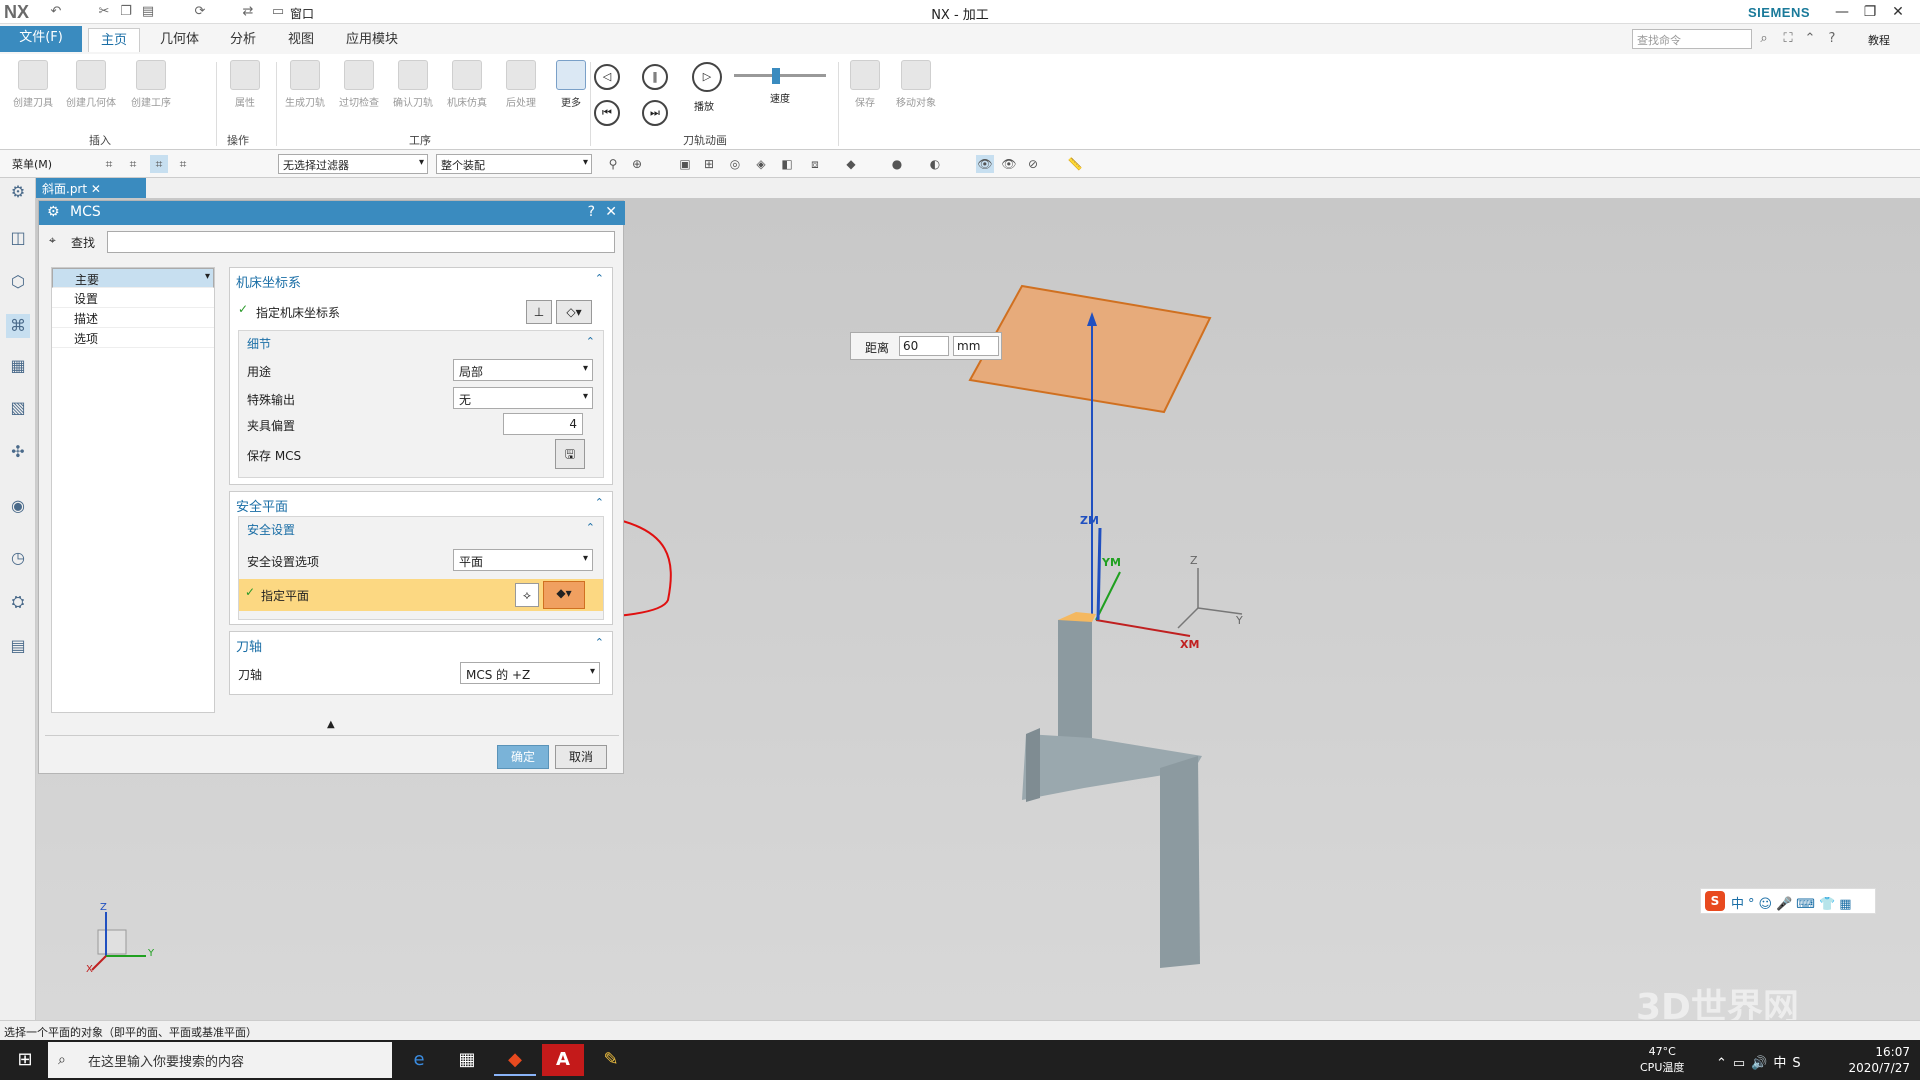 This screenshot has height=1080, width=1920. I want to click on attributes-button: 属性, so click(245, 84).